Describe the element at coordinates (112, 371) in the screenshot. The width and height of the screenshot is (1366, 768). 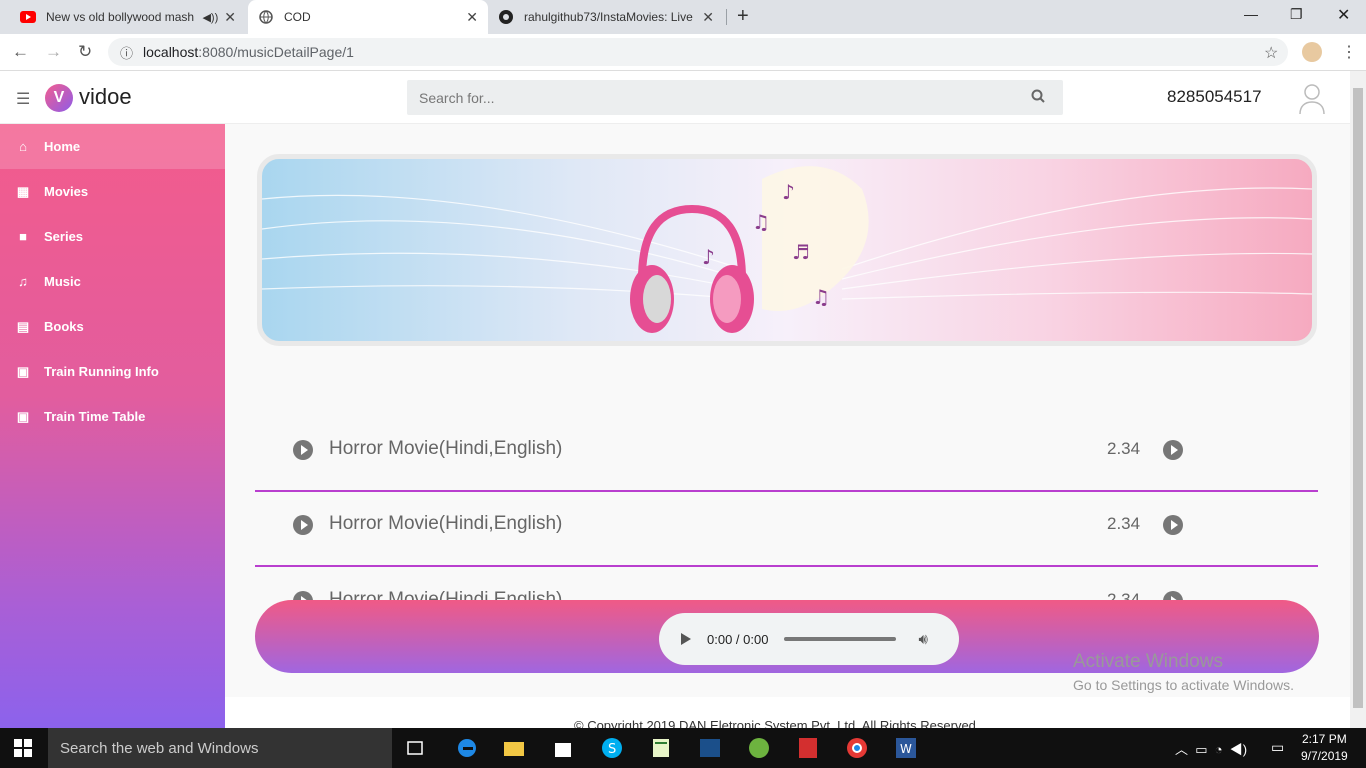
I see `sidebar-item-train-running-info: ▣ Train Running Info` at that location.